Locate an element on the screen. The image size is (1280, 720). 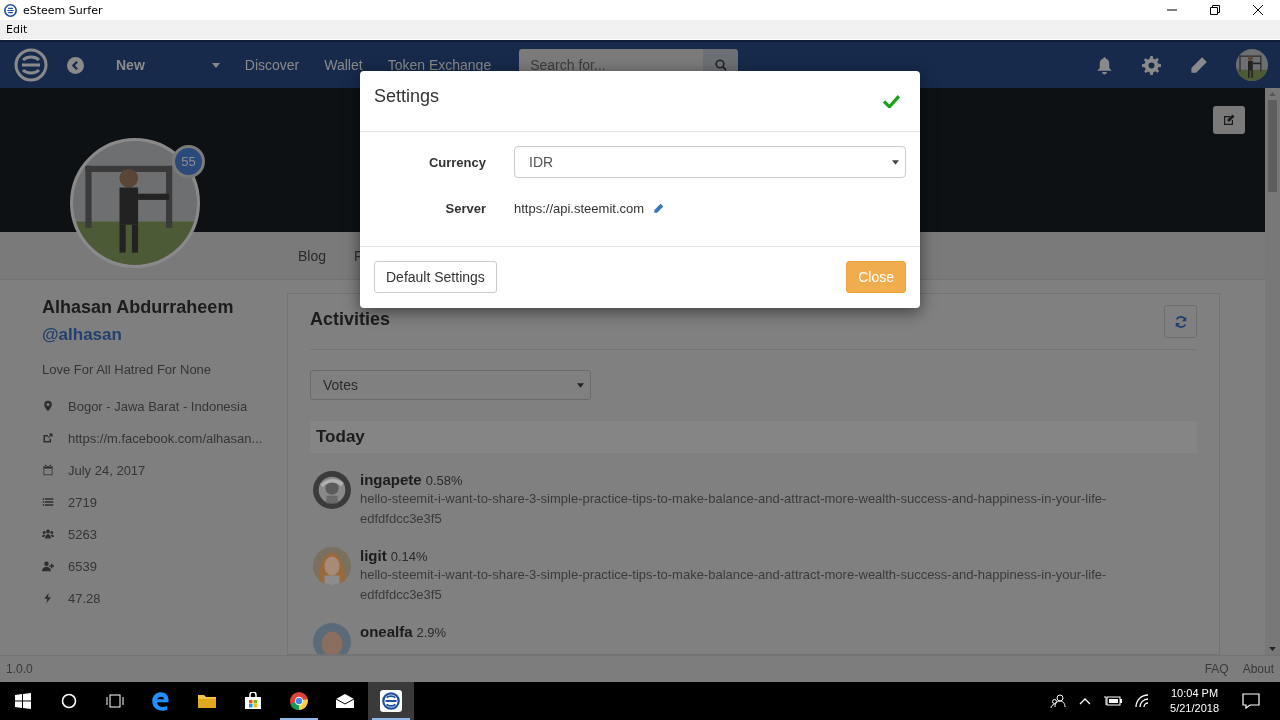
vote-percent: 0.14% is located at coordinates (409, 556).